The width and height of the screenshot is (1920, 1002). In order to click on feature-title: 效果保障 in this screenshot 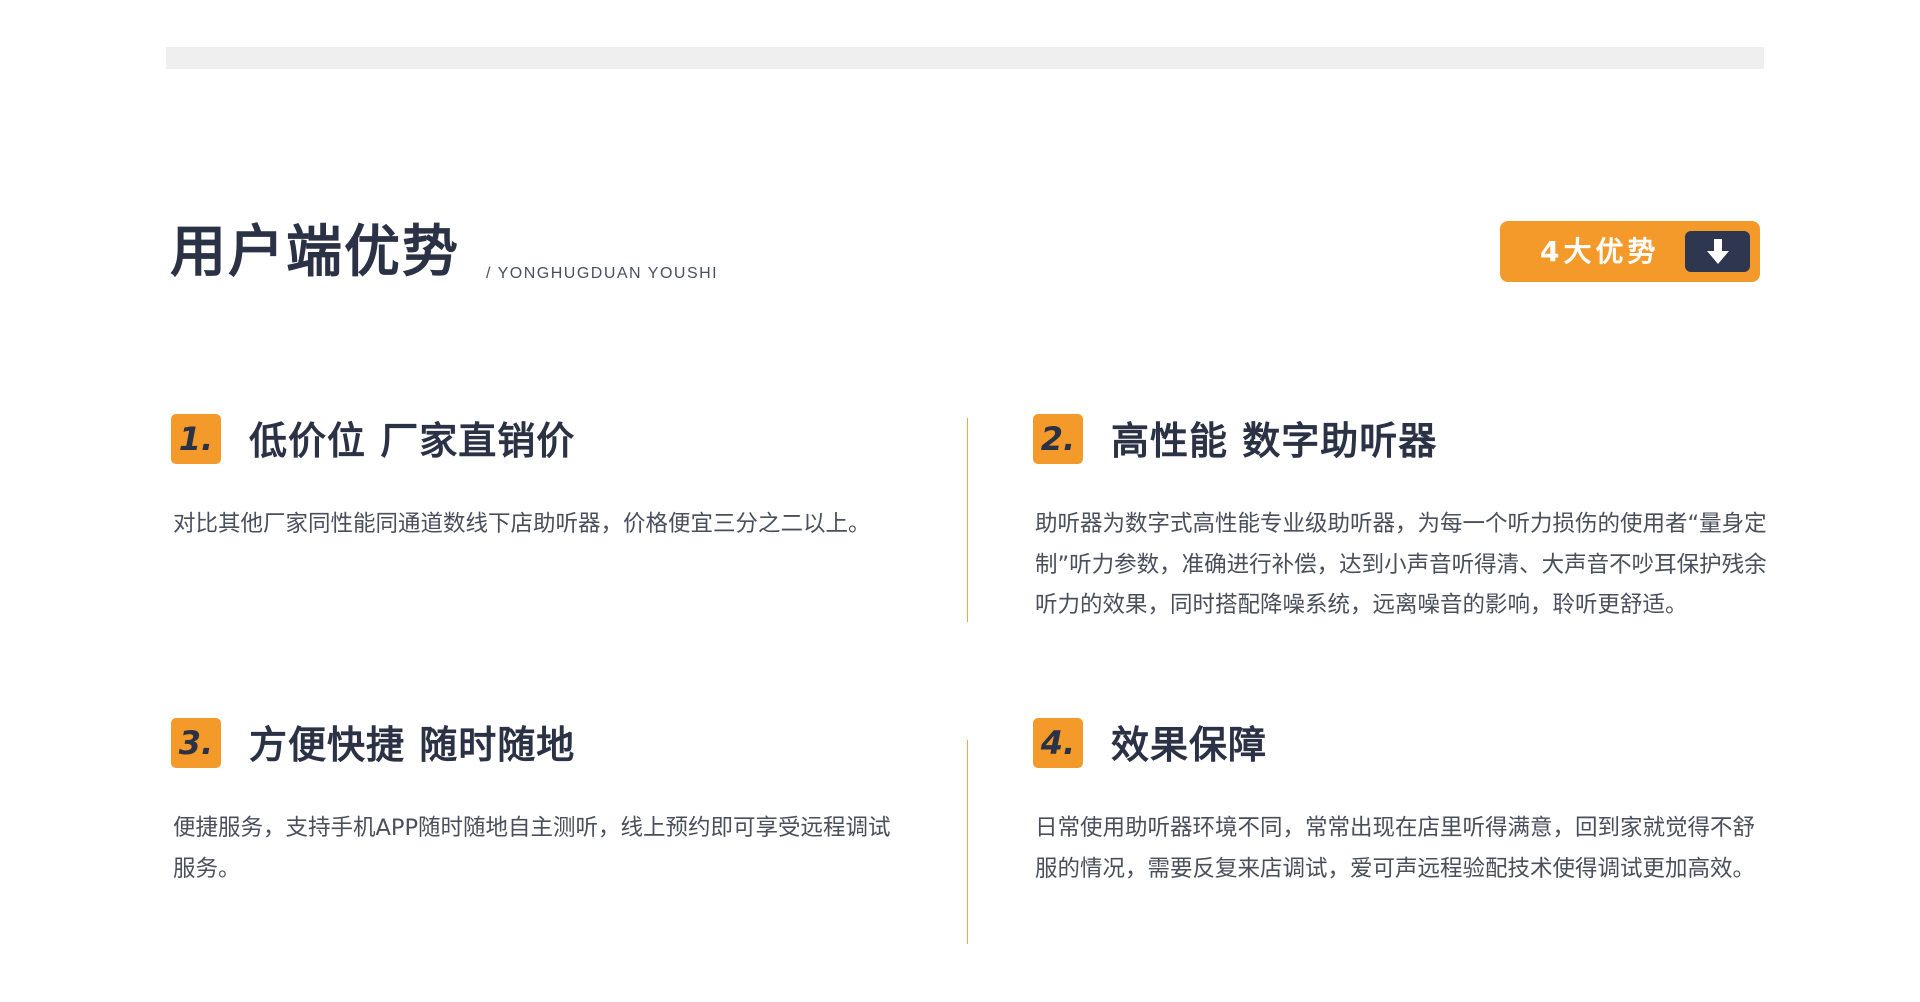, I will do `click(1189, 745)`.